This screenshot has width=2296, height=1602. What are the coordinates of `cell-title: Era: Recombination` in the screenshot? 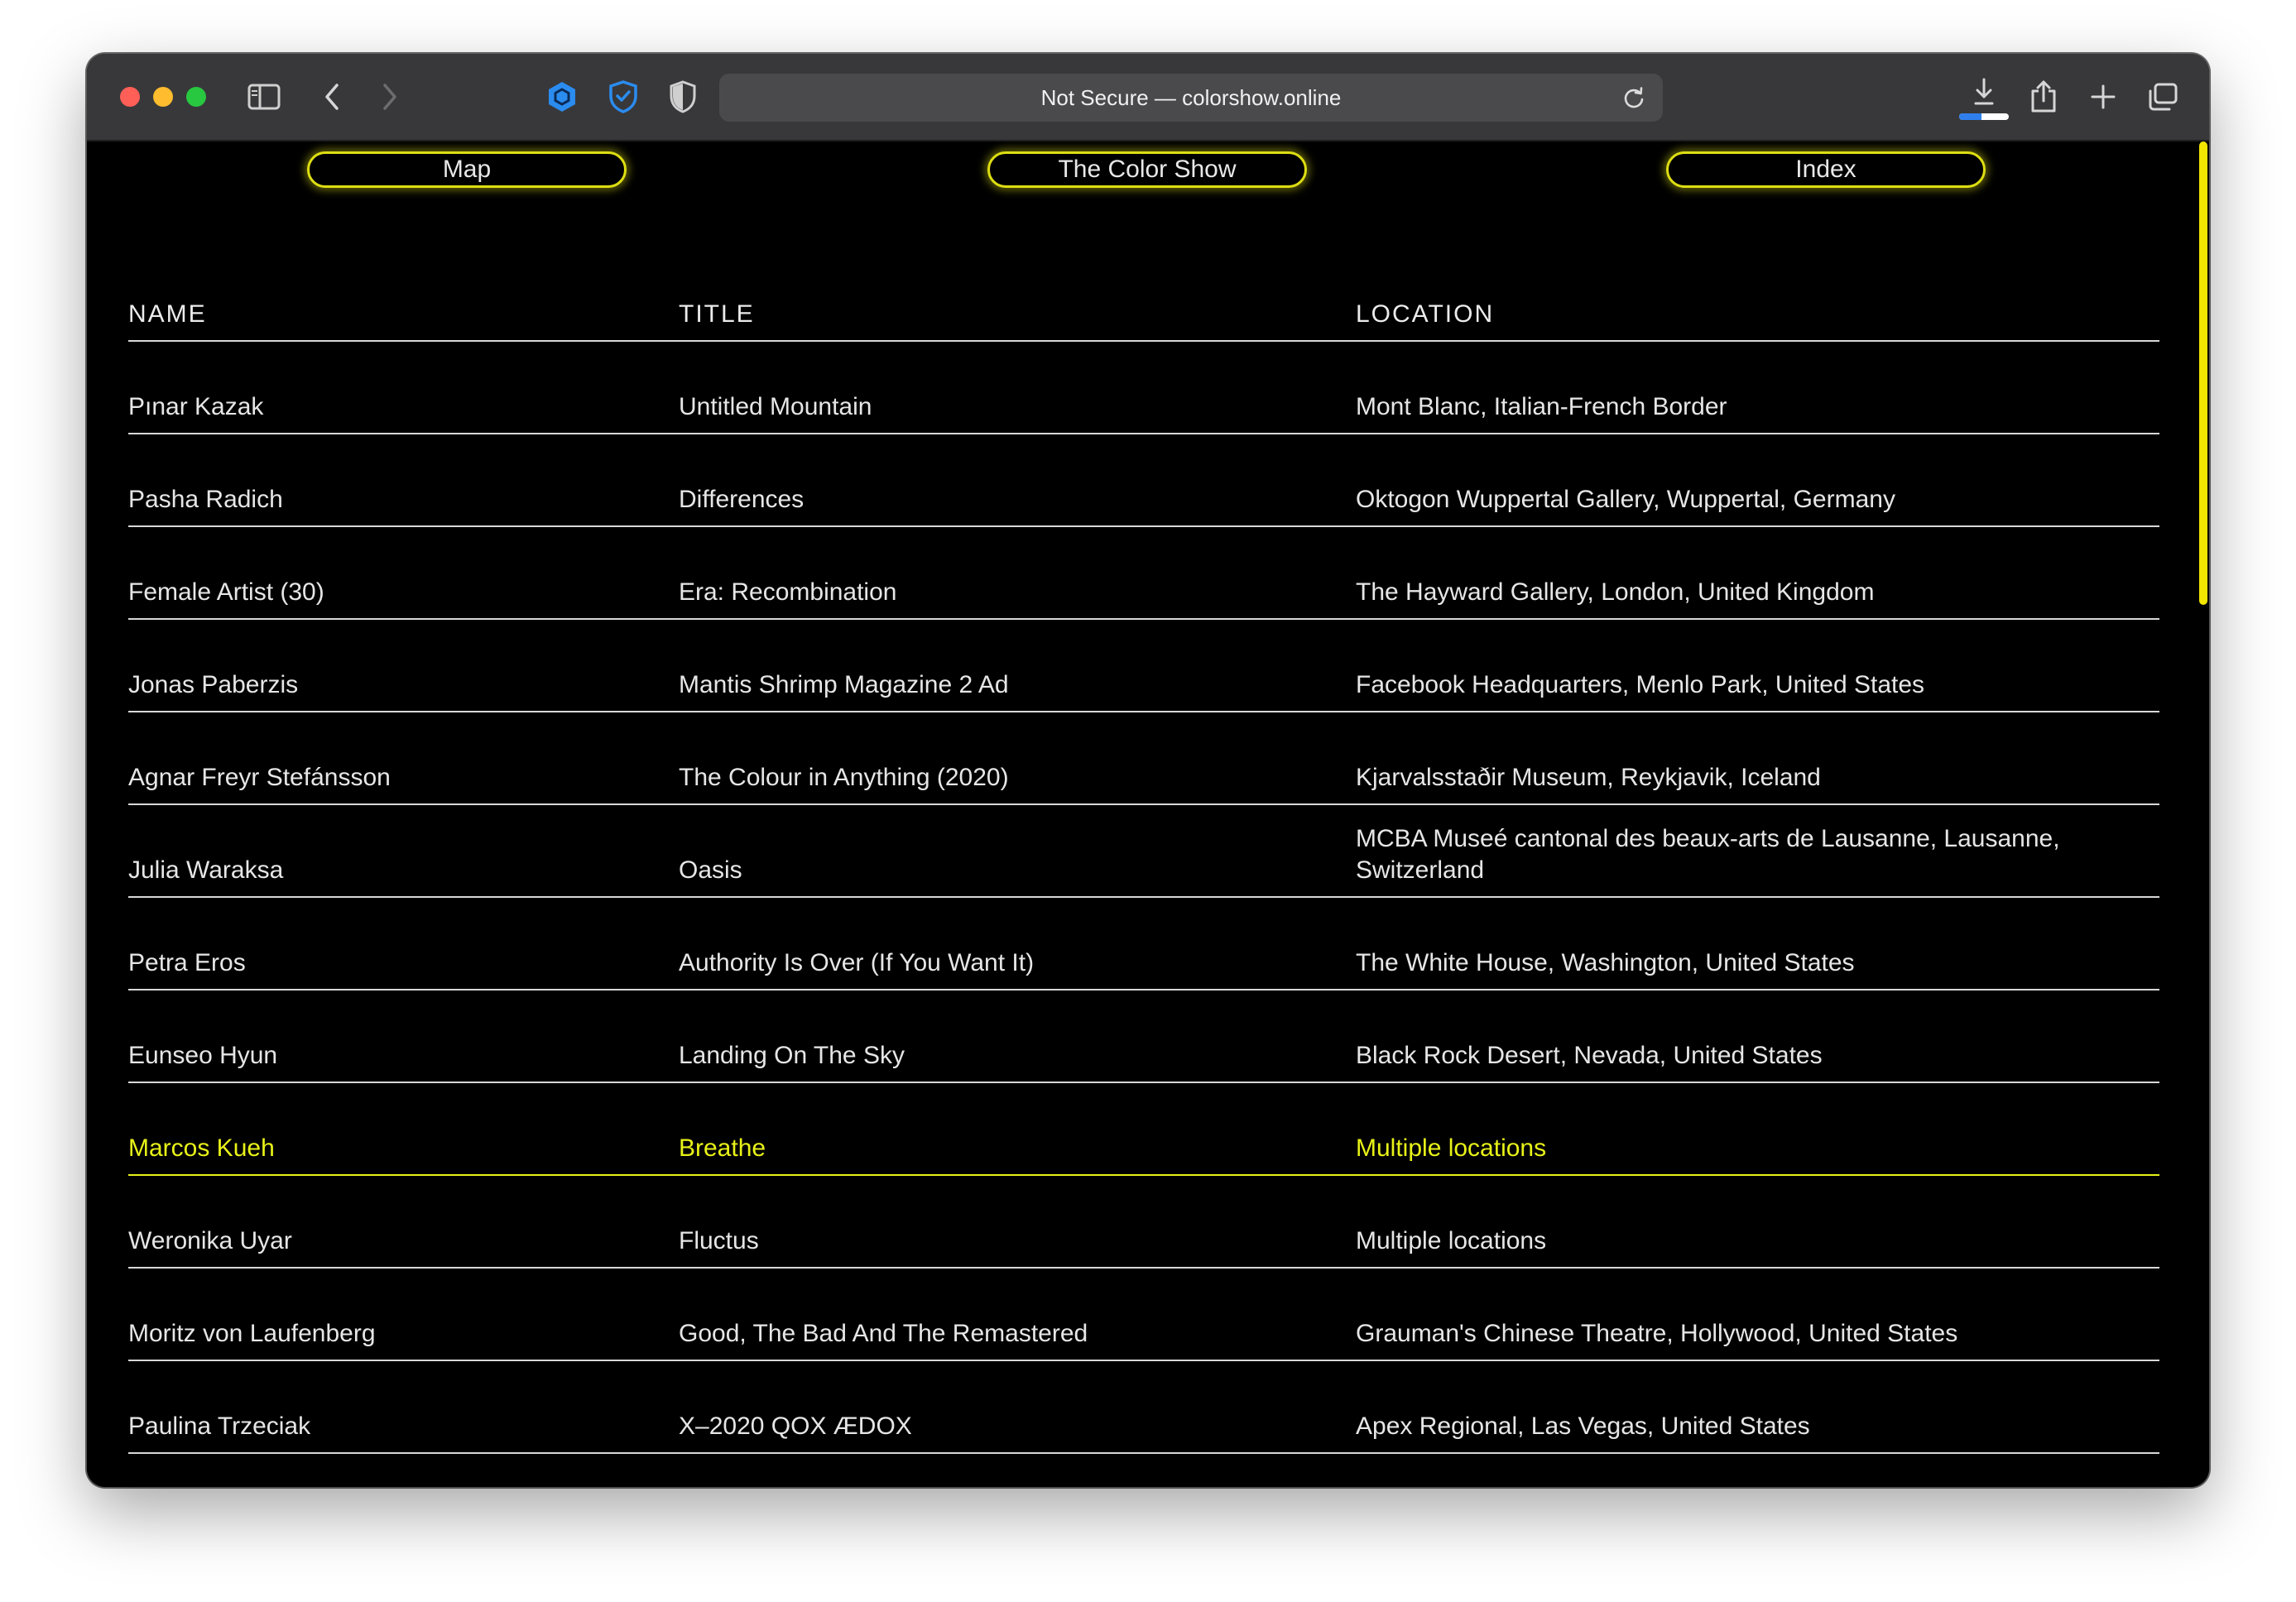 It's located at (788, 592).